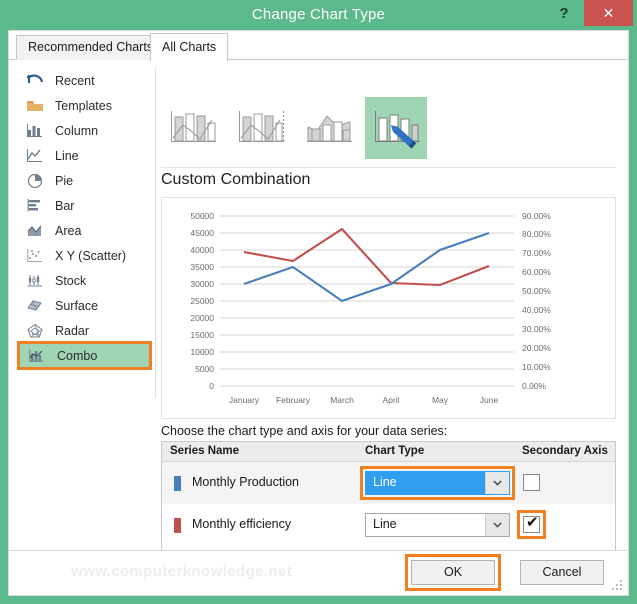 This screenshot has height=604, width=637. I want to click on svg-text: 50.00%, so click(536, 291).